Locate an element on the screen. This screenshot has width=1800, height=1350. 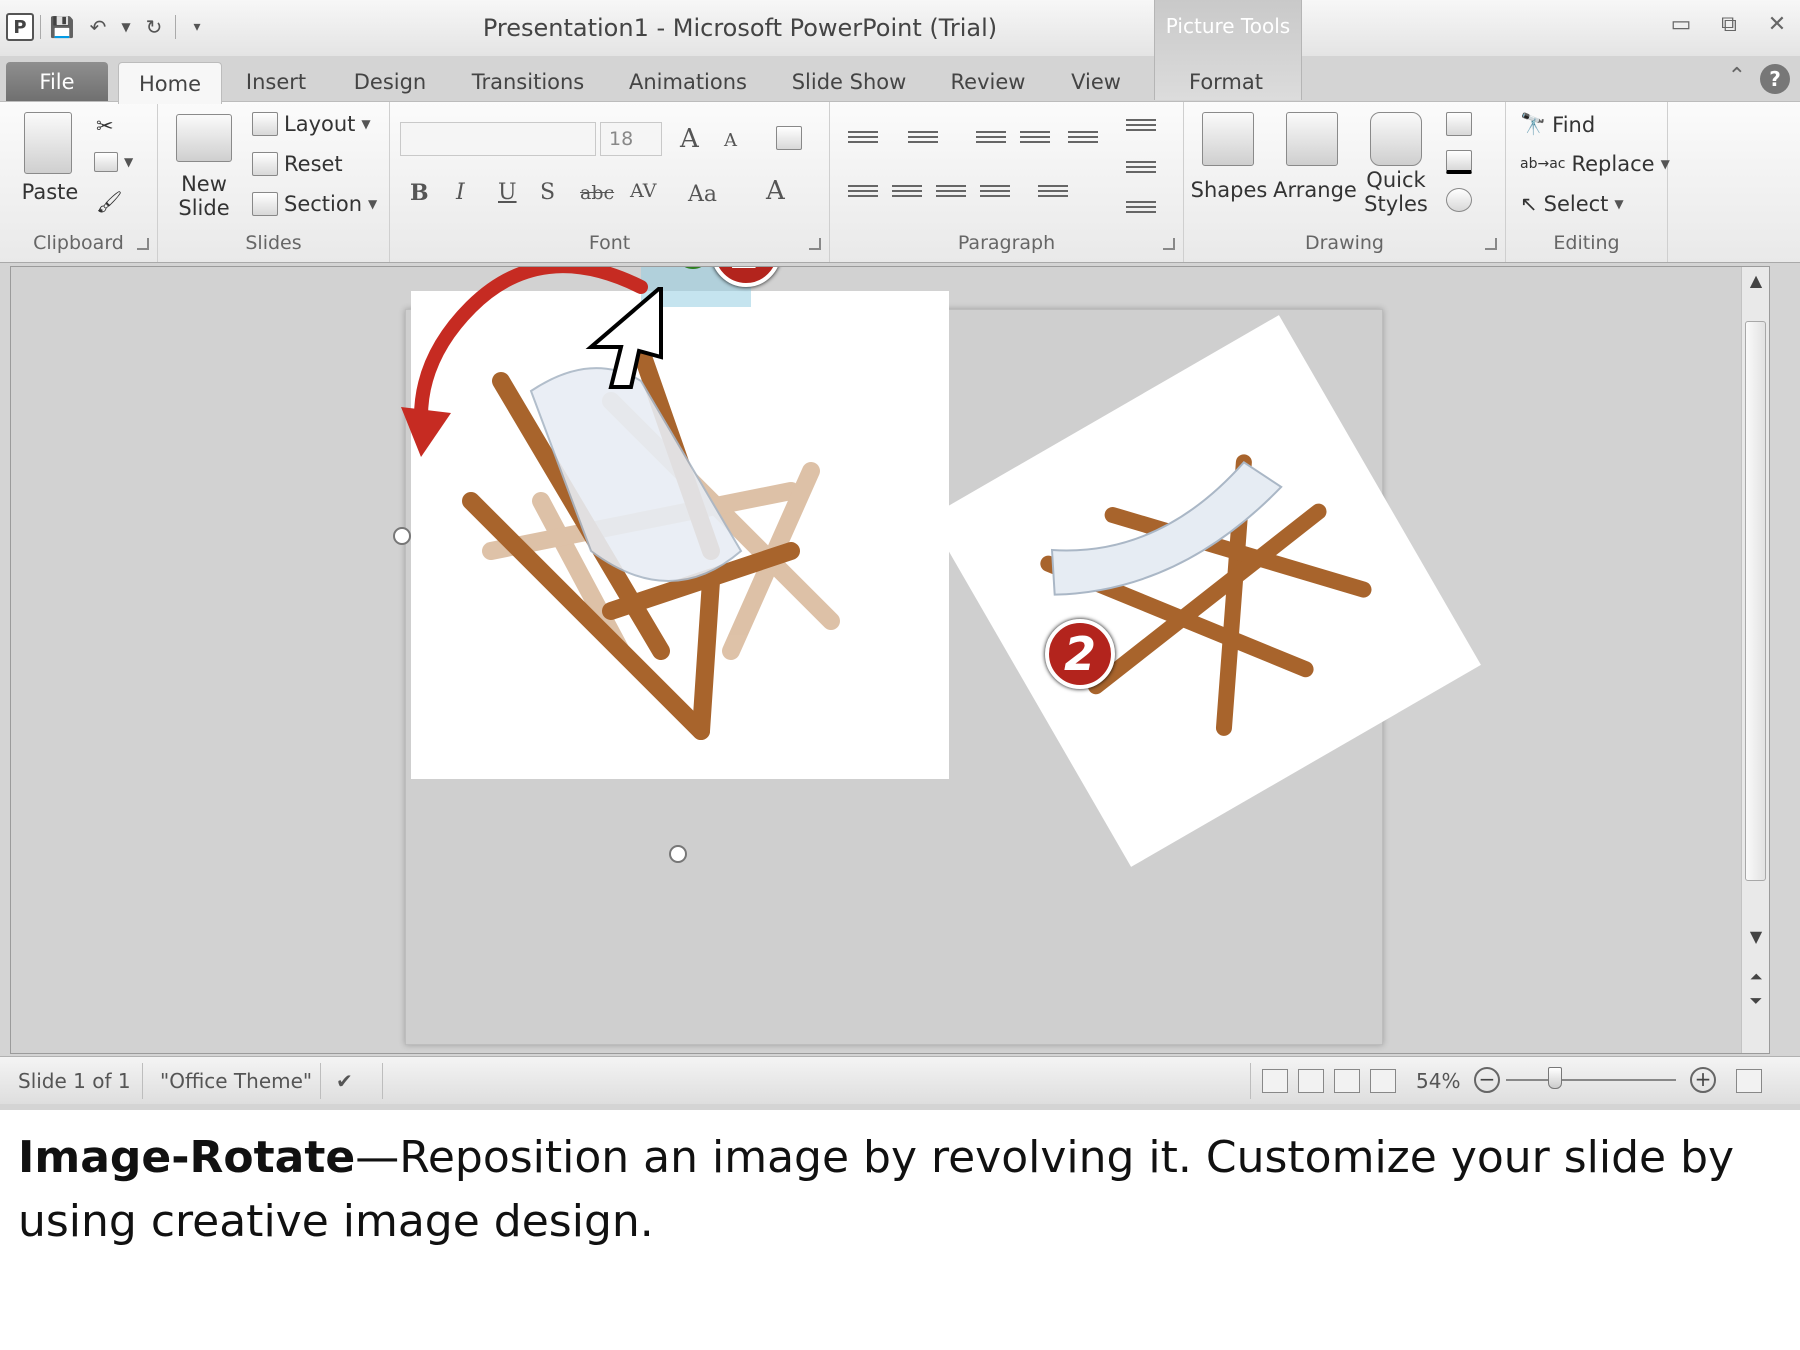
zoom-in-icon: + is located at coordinates (1703, 1080).